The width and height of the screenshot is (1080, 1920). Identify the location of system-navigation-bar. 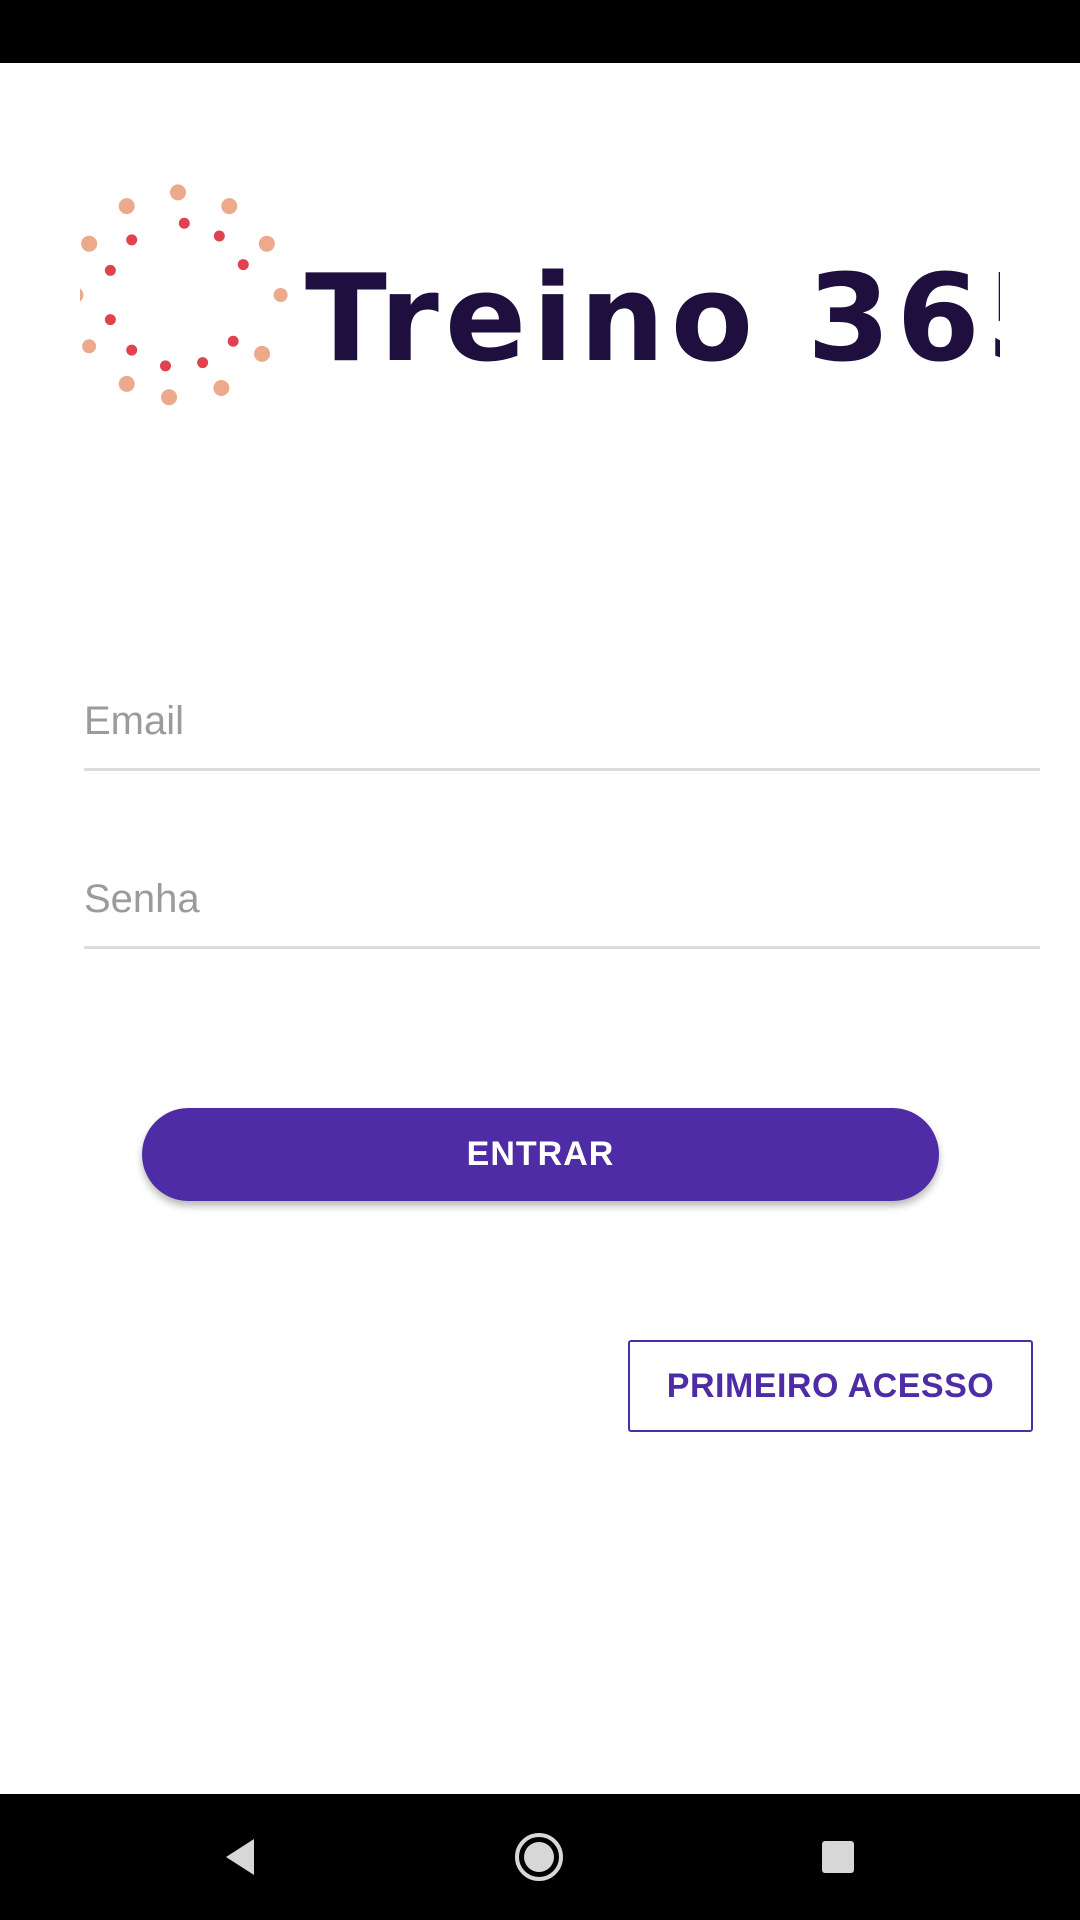
(540, 1857).